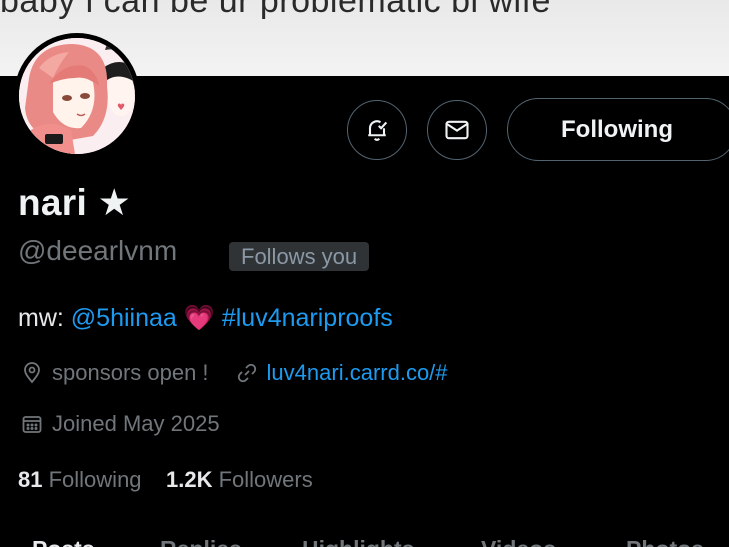  I want to click on calendar-icon, so click(32, 424).